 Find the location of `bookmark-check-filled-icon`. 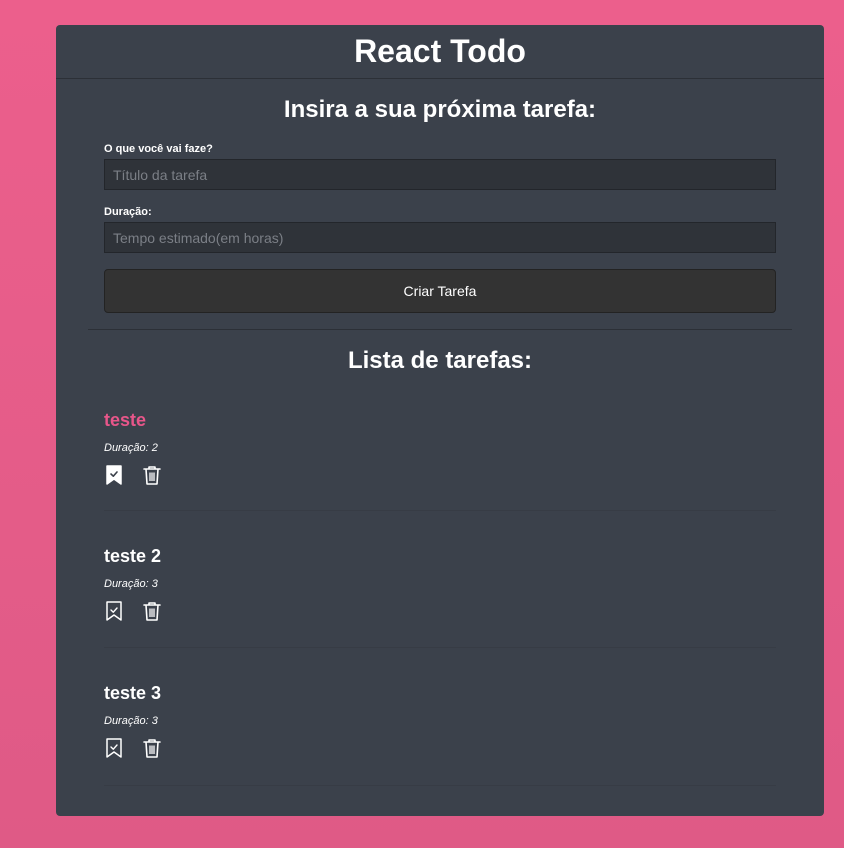

bookmark-check-filled-icon is located at coordinates (114, 475).